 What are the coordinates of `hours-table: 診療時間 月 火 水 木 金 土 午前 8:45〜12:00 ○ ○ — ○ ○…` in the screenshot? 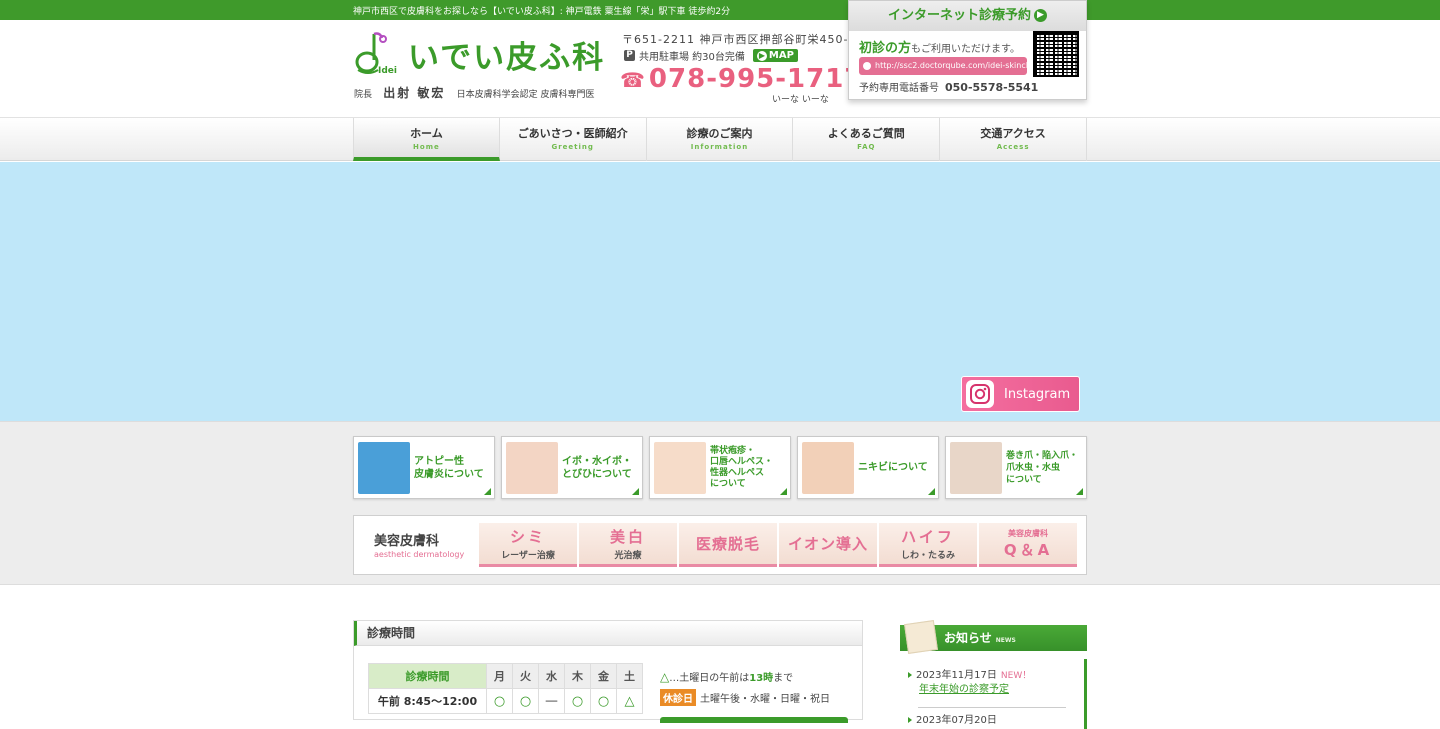 It's located at (505, 688).